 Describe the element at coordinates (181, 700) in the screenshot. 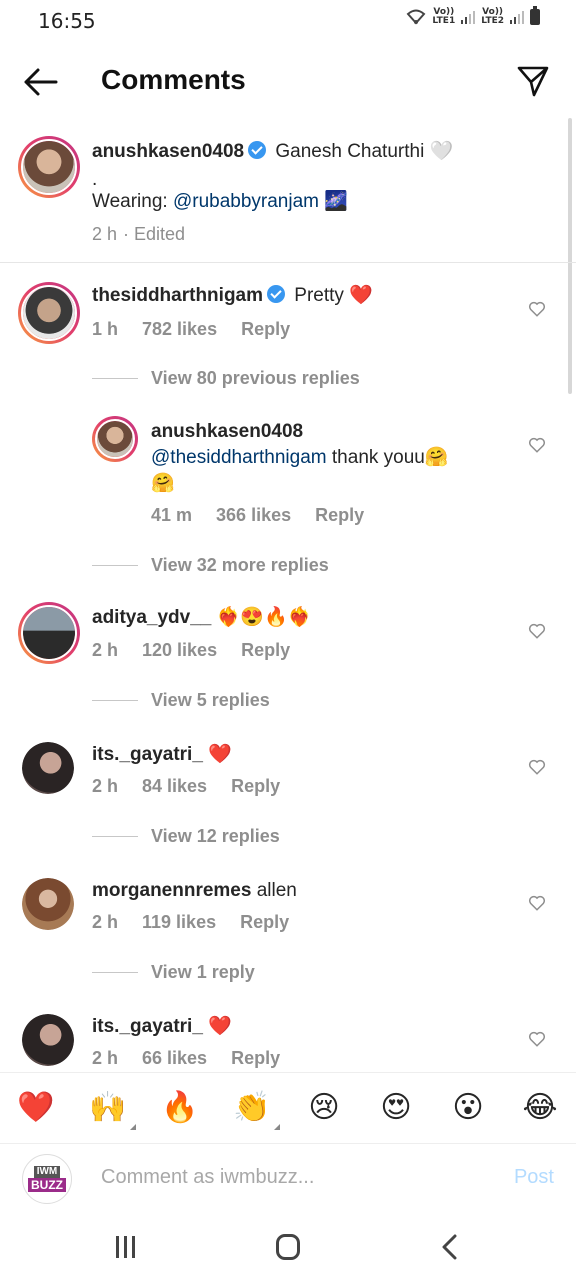

I see `view-replies-button: View 5 replies` at that location.